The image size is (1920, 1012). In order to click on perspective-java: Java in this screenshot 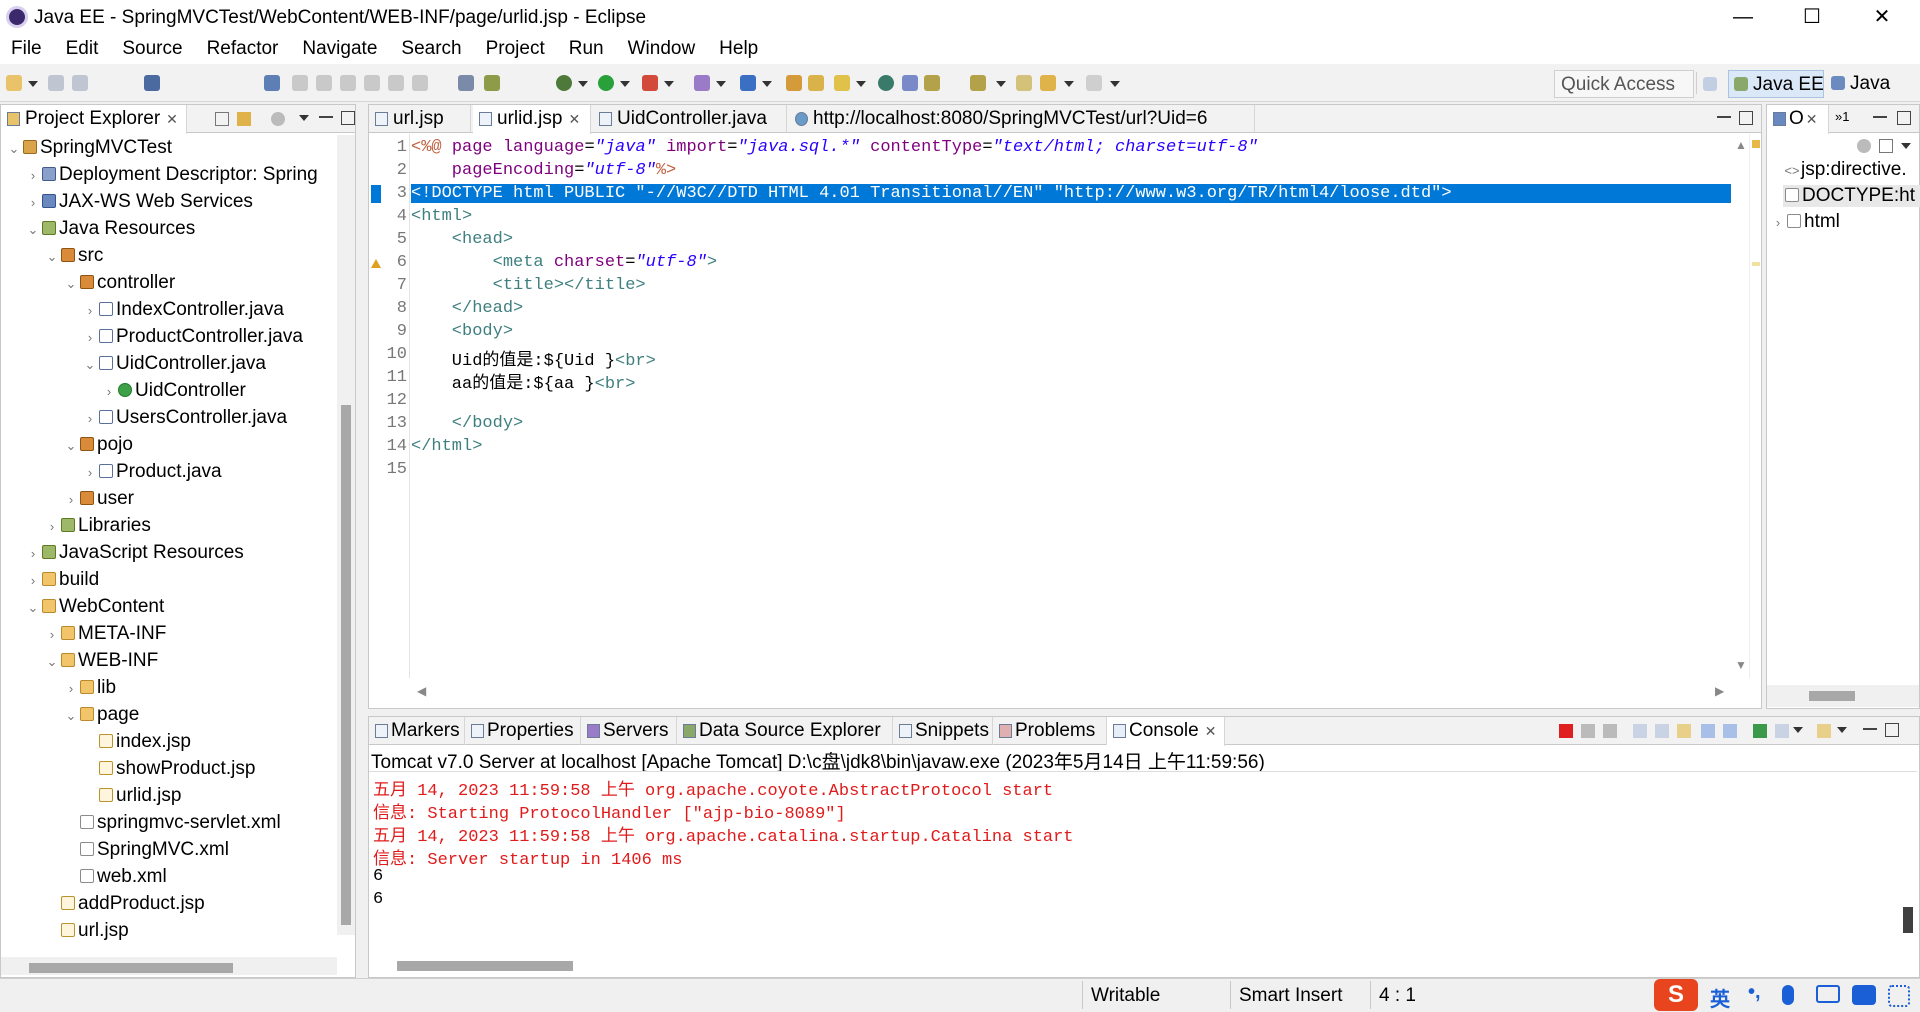, I will do `click(1866, 84)`.